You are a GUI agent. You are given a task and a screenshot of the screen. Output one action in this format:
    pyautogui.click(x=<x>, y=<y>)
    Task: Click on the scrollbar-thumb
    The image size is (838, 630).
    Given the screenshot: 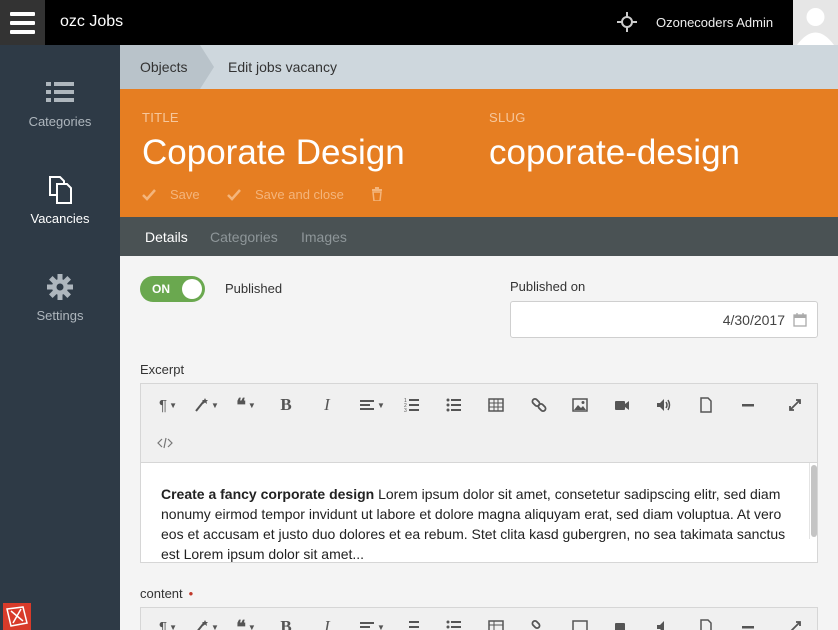 What is the action you would take?
    pyautogui.click(x=814, y=501)
    